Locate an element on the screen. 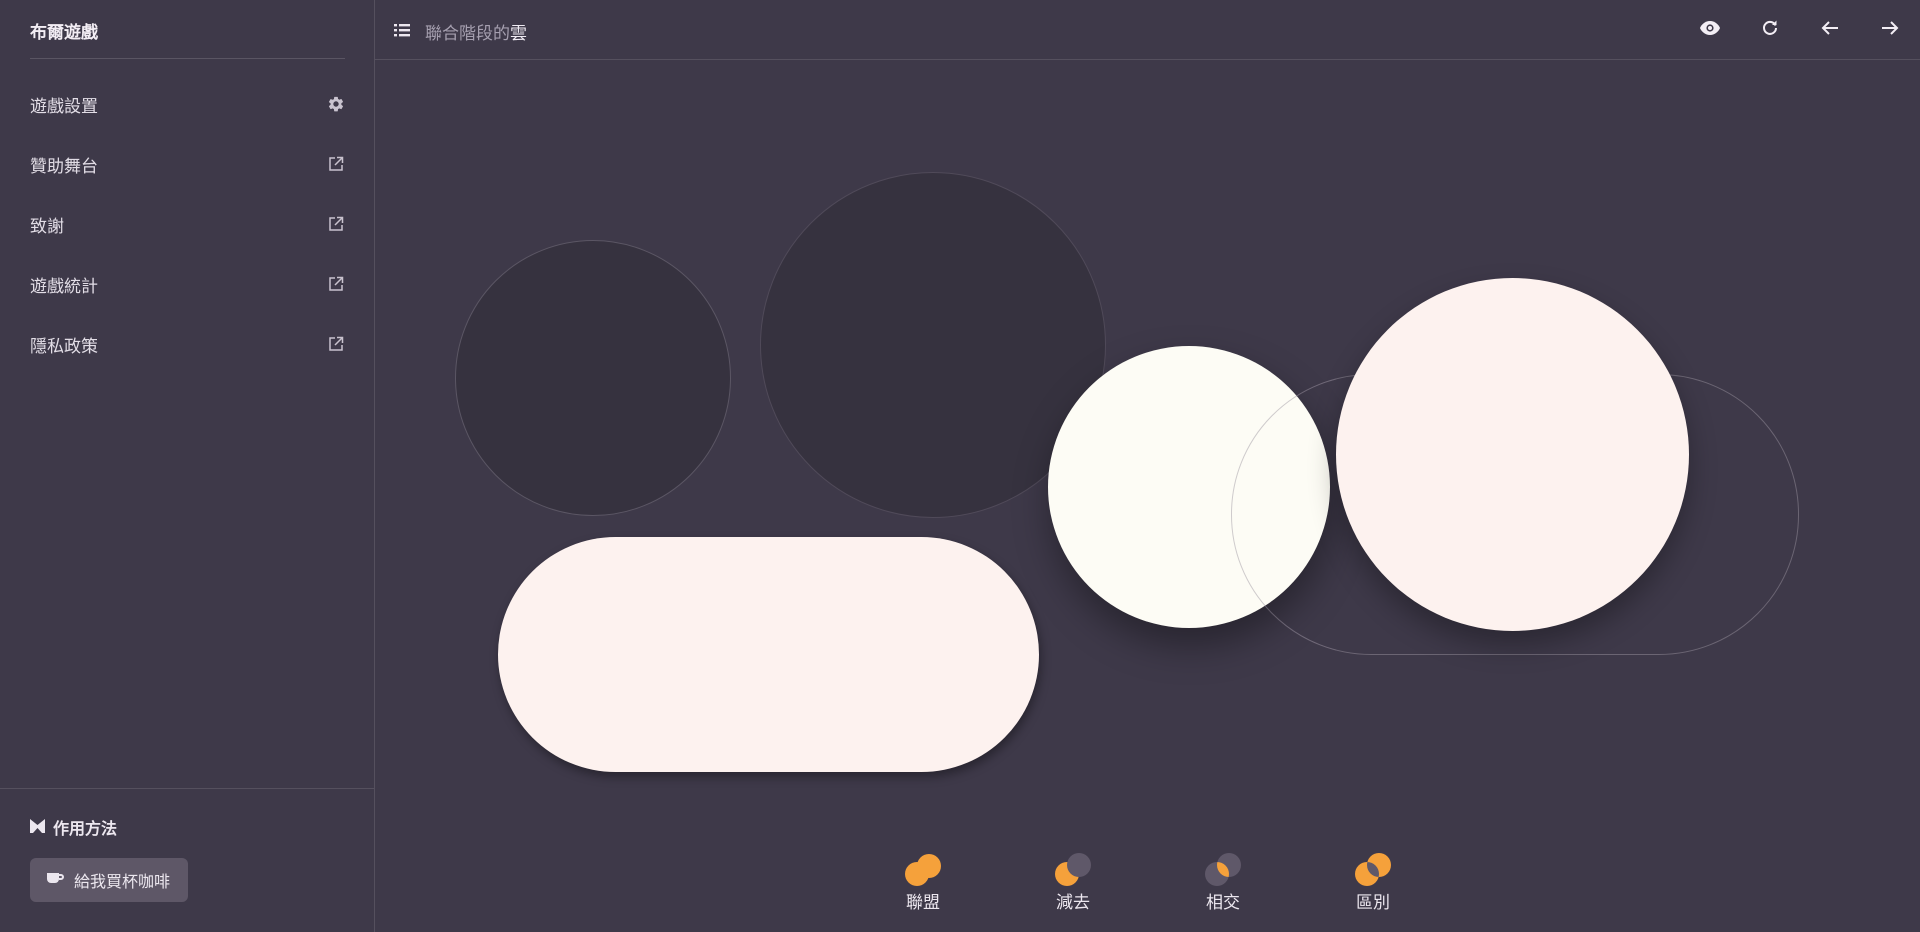 The height and width of the screenshot is (932, 1920). intersect-label: 相交 is located at coordinates (1223, 903).